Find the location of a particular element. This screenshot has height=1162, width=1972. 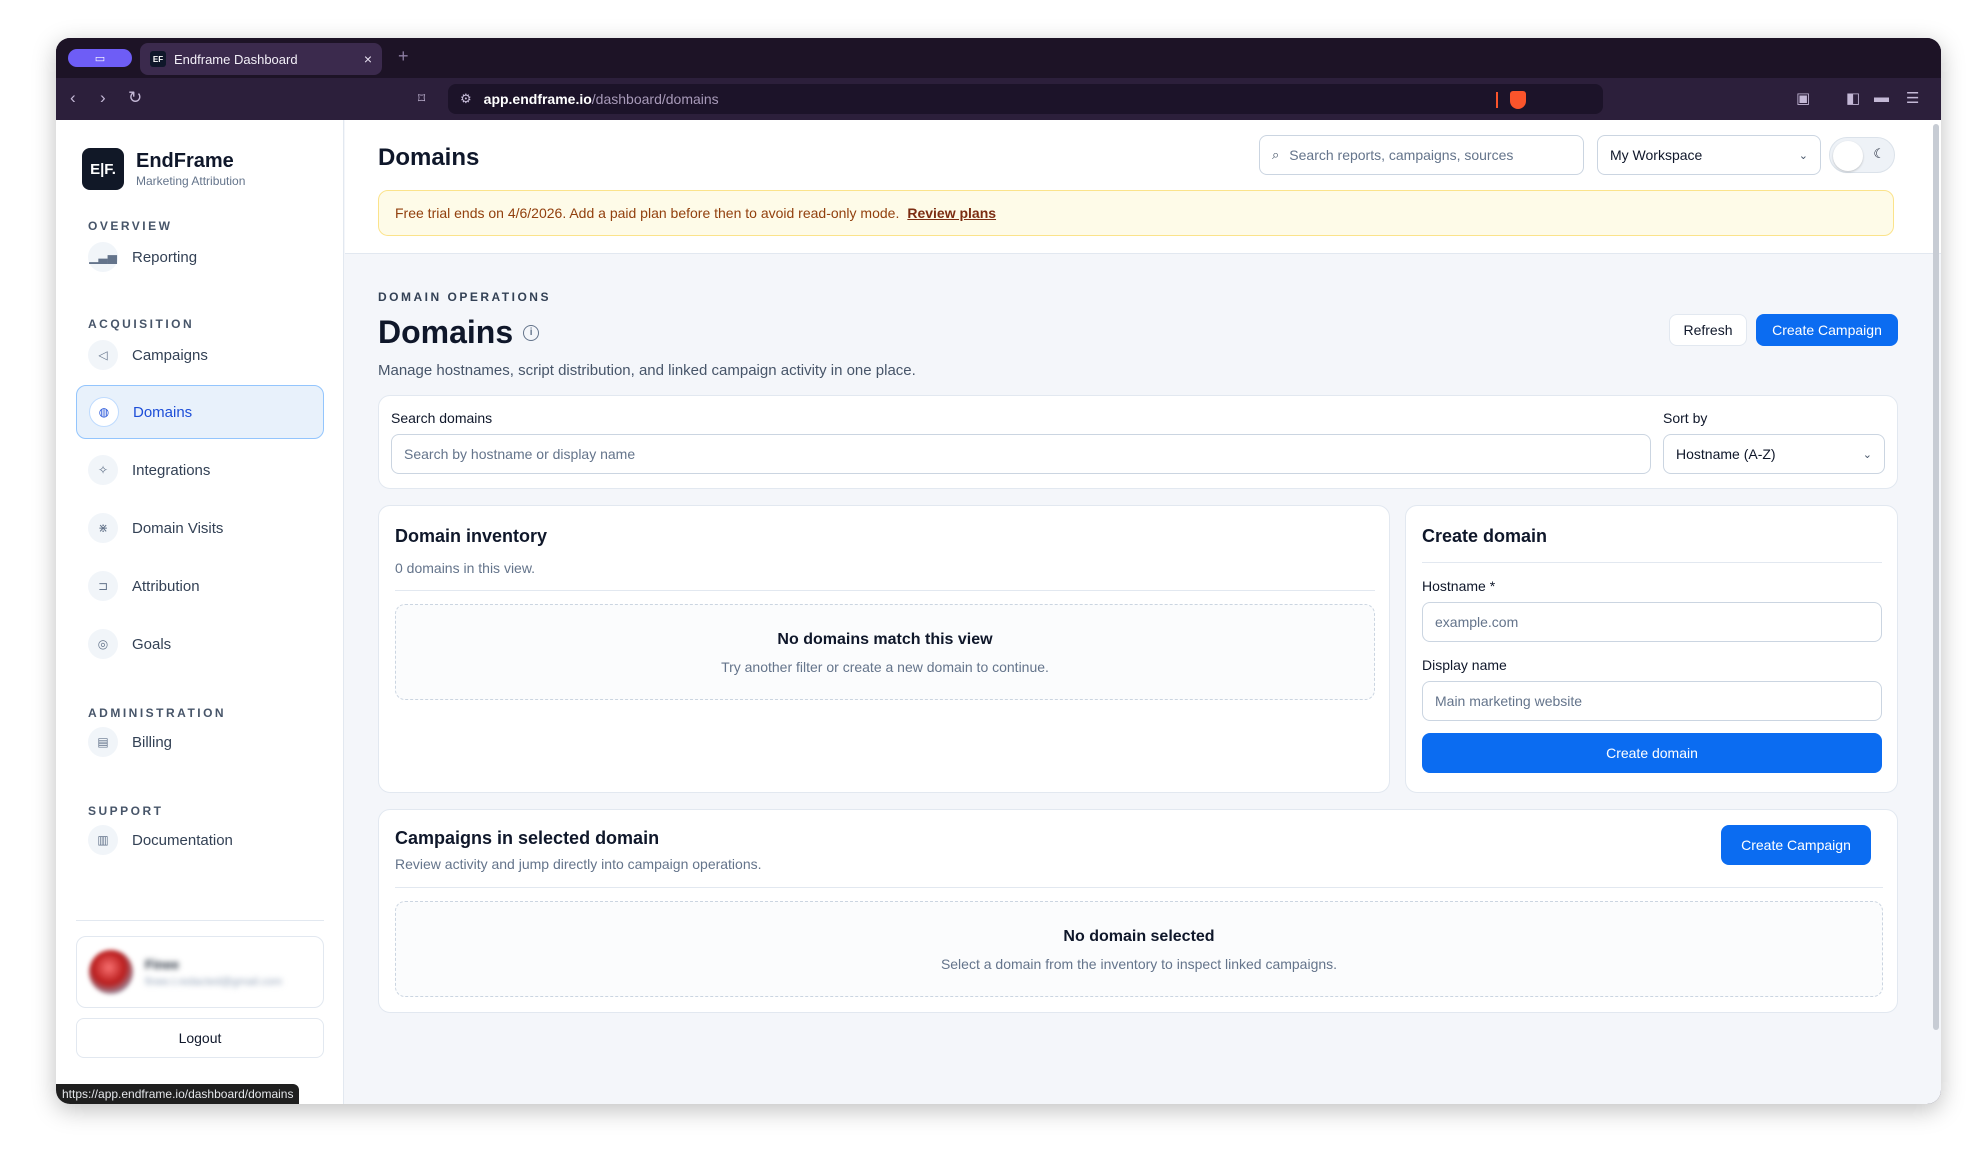

inventory-title: Domain inventory is located at coordinates (471, 536).